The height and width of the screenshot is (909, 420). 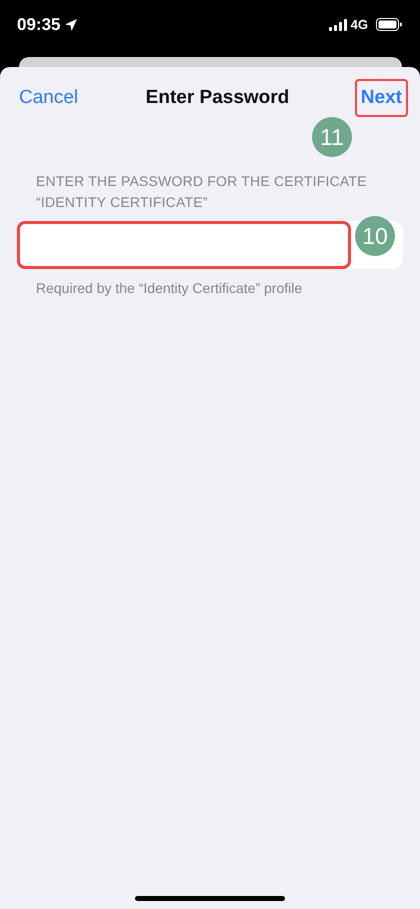 What do you see at coordinates (170, 288) in the screenshot?
I see `footer-text: Required by the “Identity Certificate” profile` at bounding box center [170, 288].